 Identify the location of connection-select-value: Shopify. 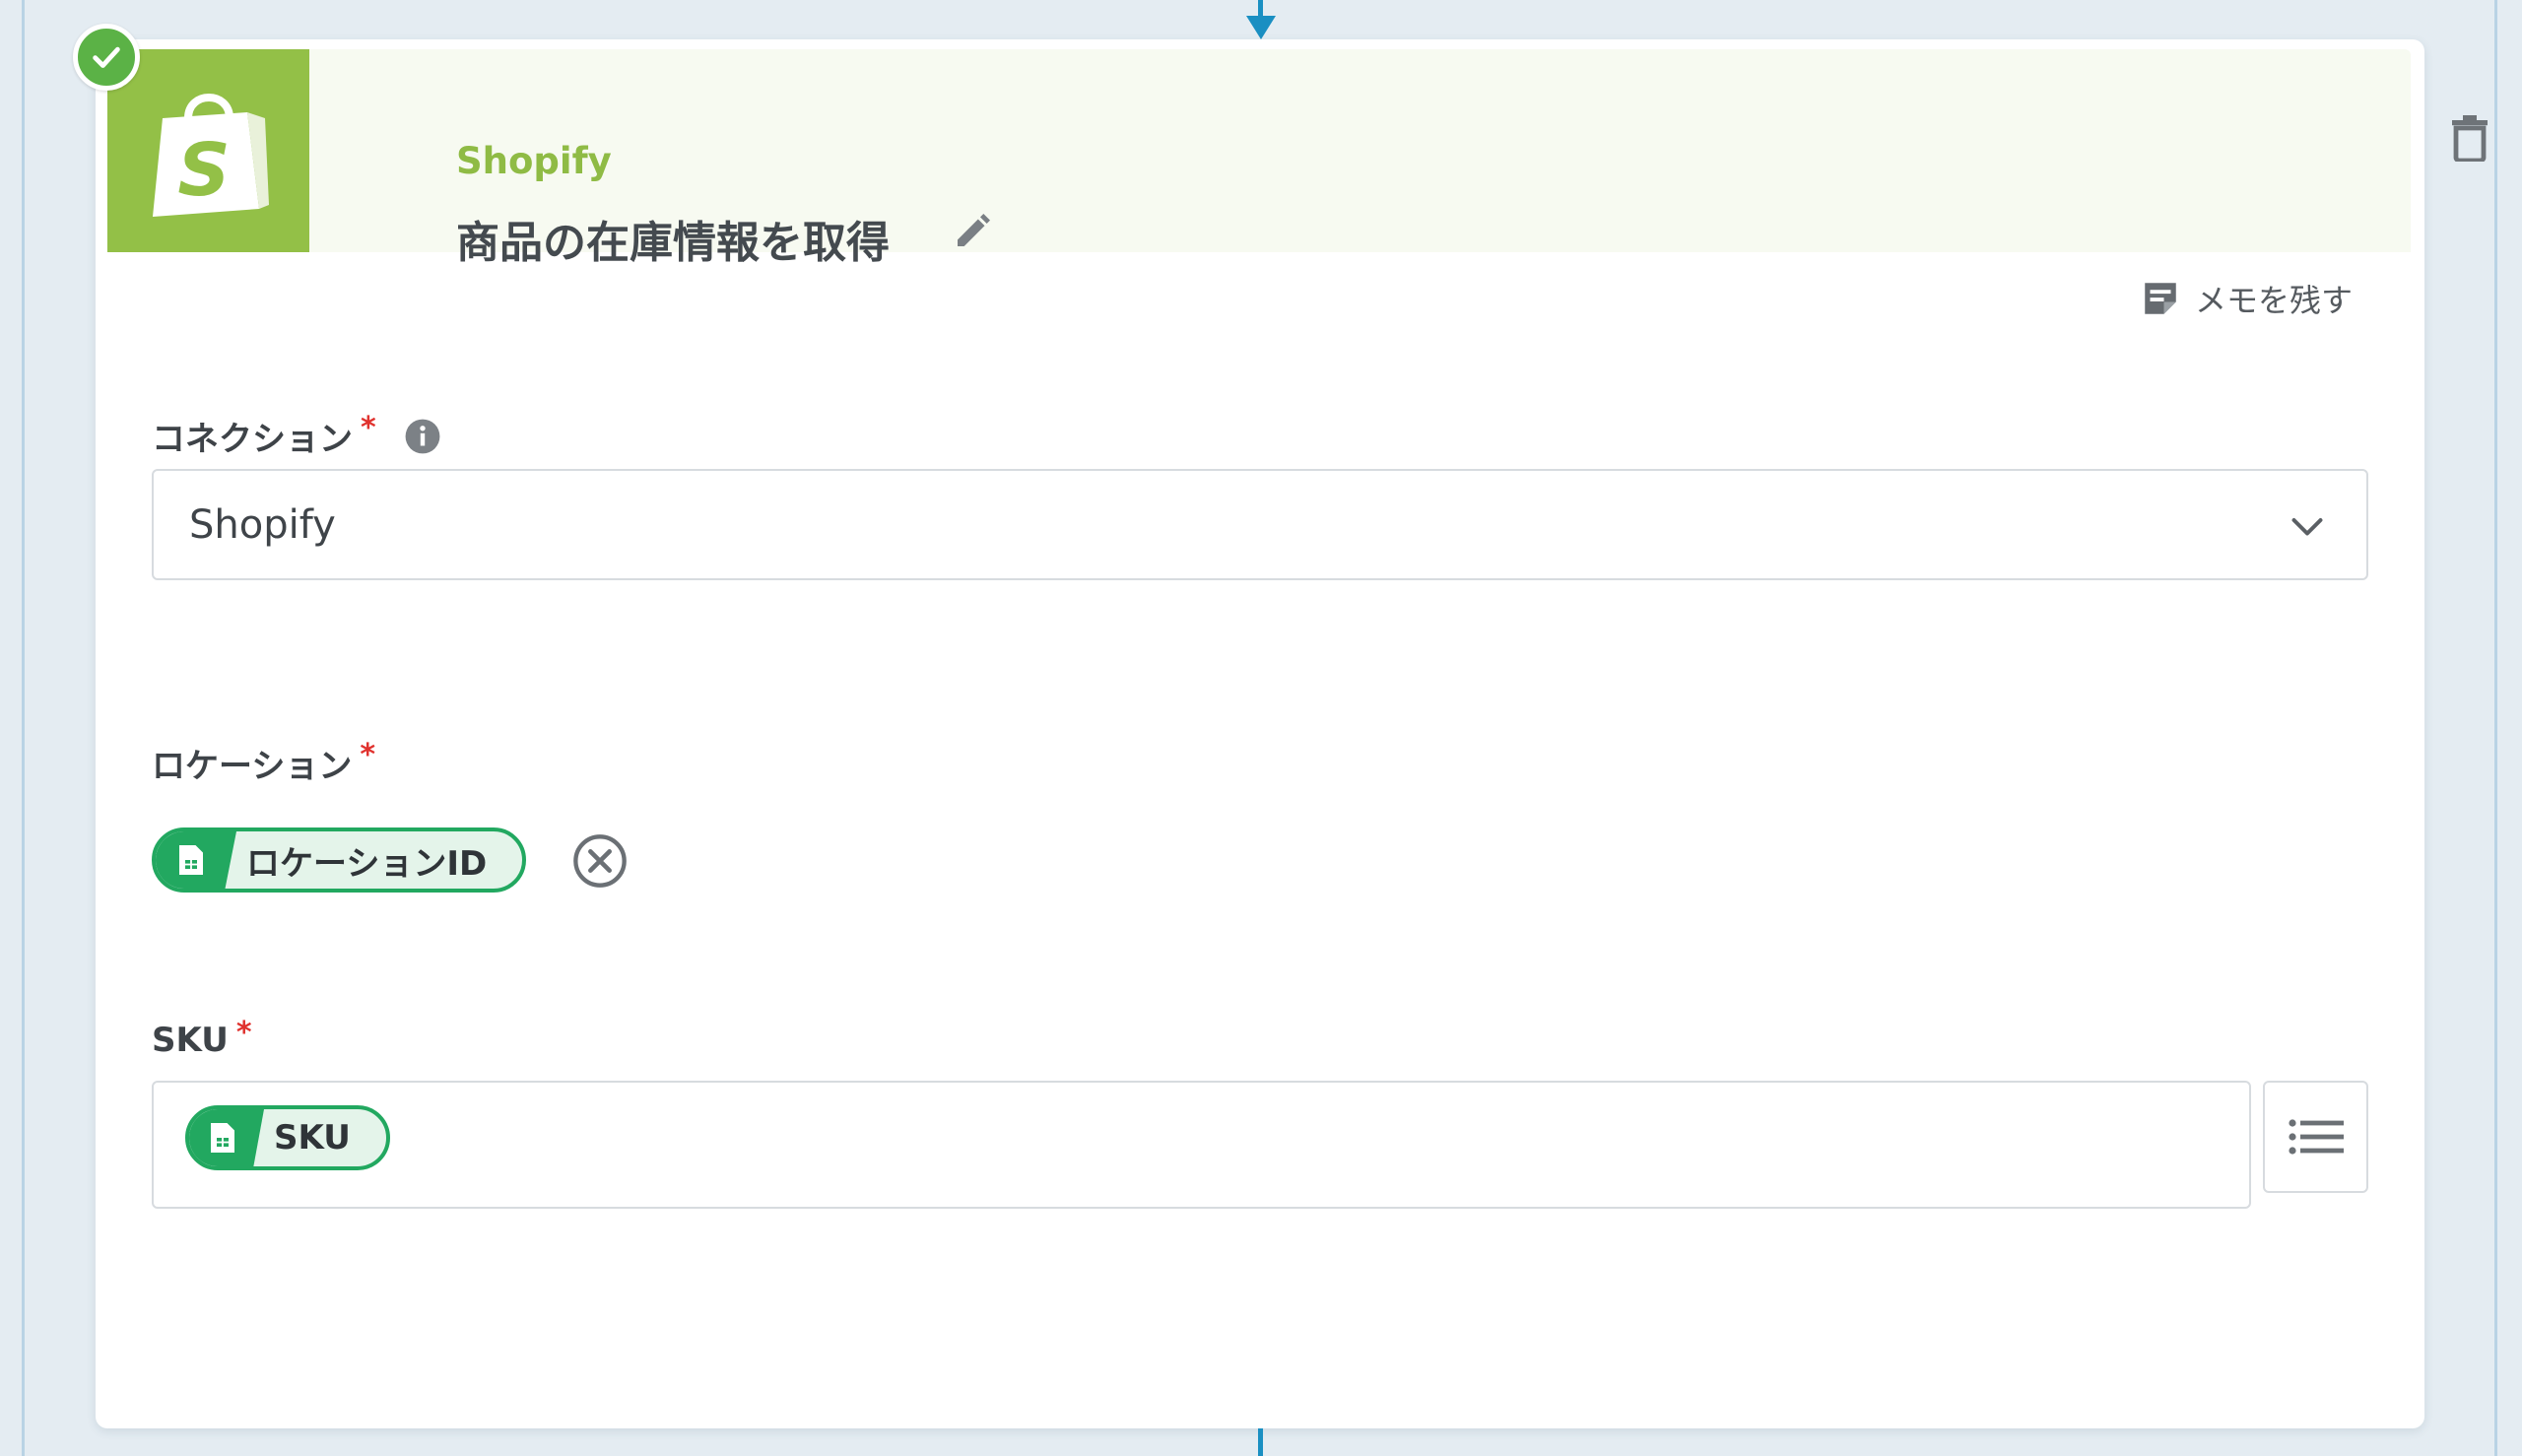
(262, 524).